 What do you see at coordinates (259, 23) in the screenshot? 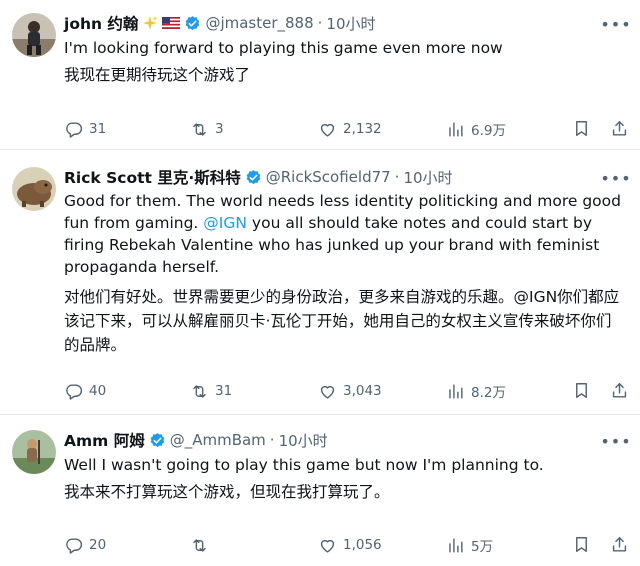
I see `handle: @jmaster_888` at bounding box center [259, 23].